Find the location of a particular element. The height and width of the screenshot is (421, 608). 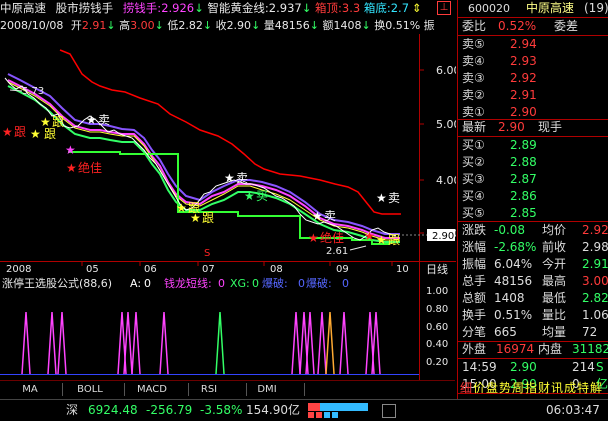

low-marker-leader is located at coordinates (358, 248).